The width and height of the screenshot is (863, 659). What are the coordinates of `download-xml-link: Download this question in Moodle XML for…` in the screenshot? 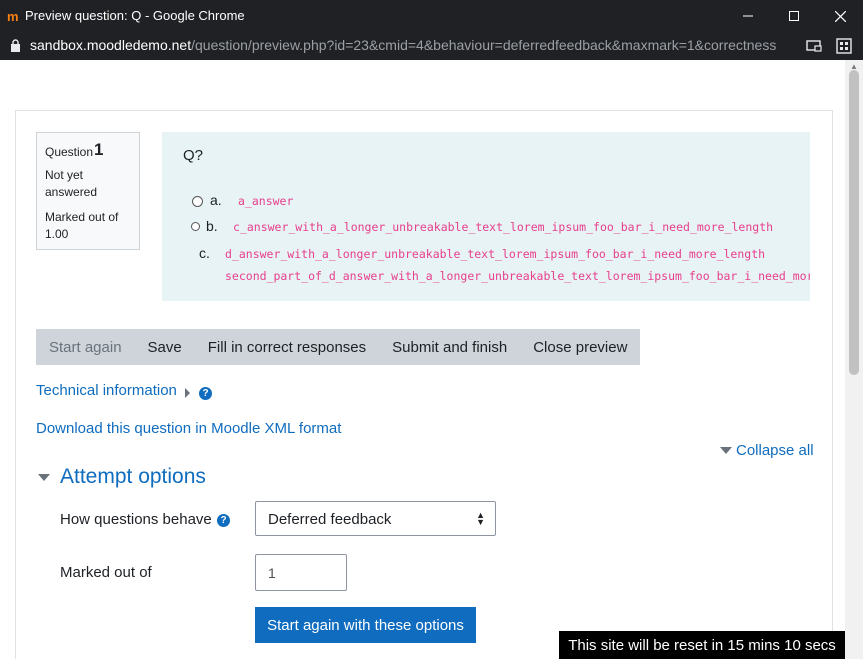 It's located at (188, 428).